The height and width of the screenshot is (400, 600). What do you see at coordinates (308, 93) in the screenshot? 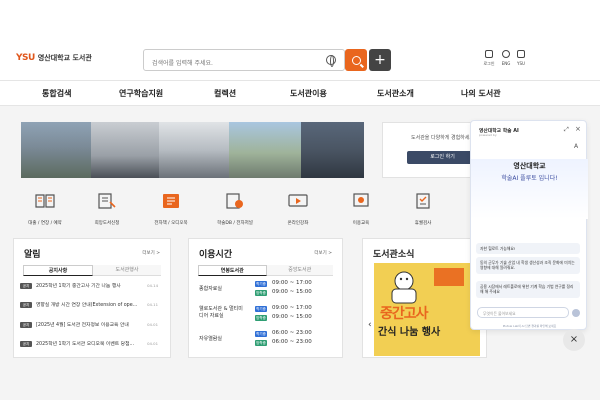
I see `nav-item-library-use: 도서관이용` at bounding box center [308, 93].